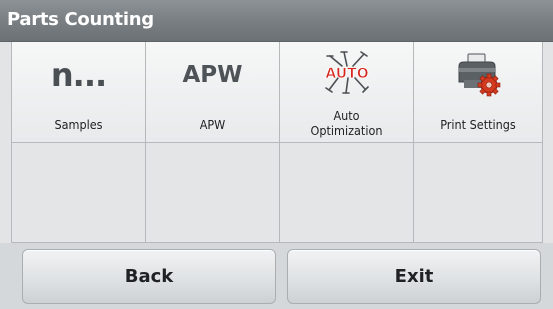 The image size is (553, 309). What do you see at coordinates (78, 124) in the screenshot?
I see `samples-label: Samples` at bounding box center [78, 124].